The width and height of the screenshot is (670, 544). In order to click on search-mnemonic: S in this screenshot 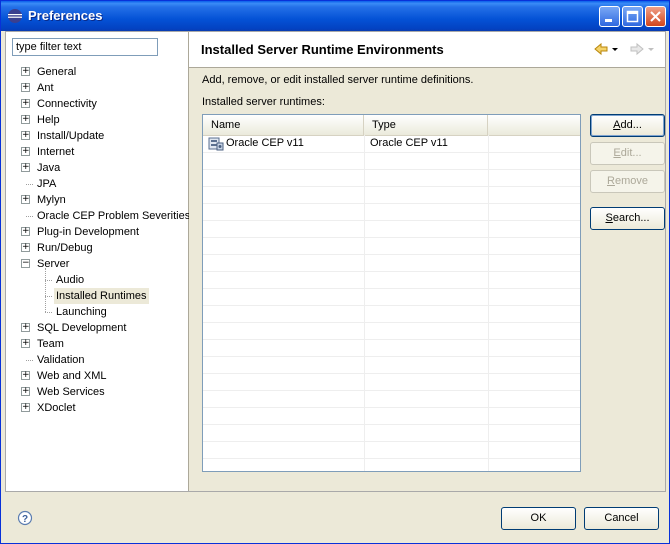, I will do `click(609, 218)`.